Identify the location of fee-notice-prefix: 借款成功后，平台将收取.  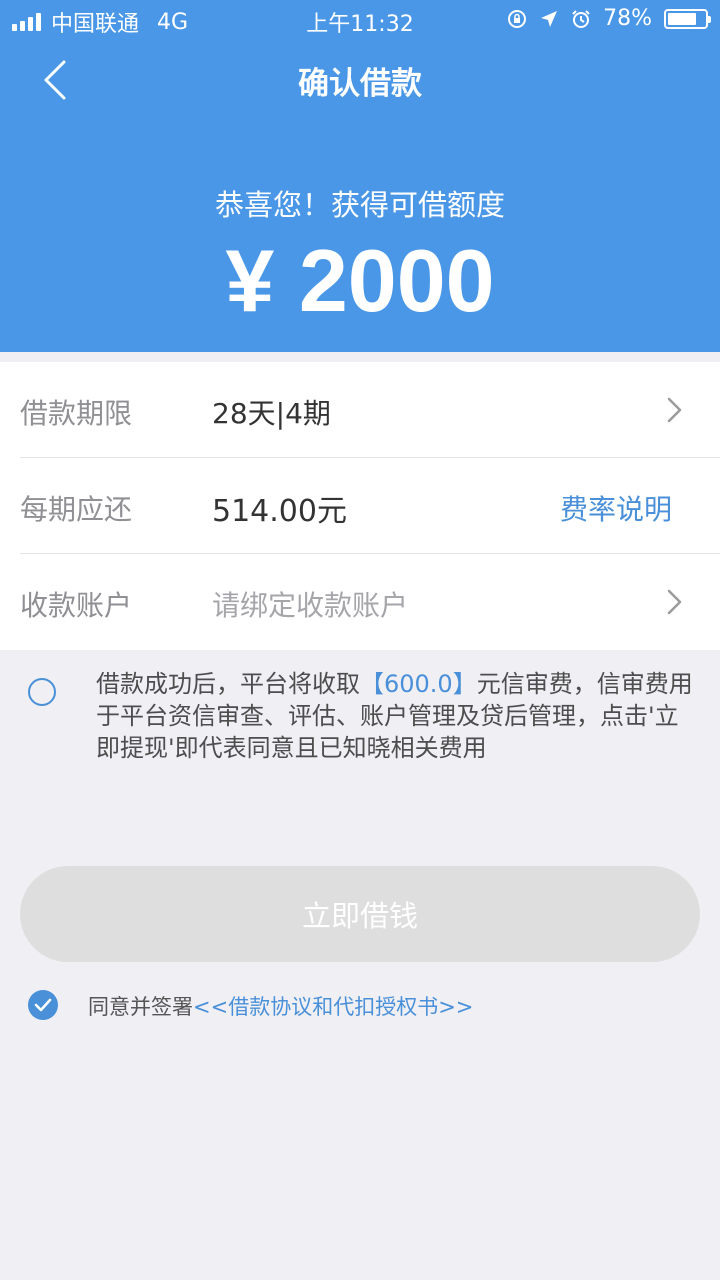
(228, 684).